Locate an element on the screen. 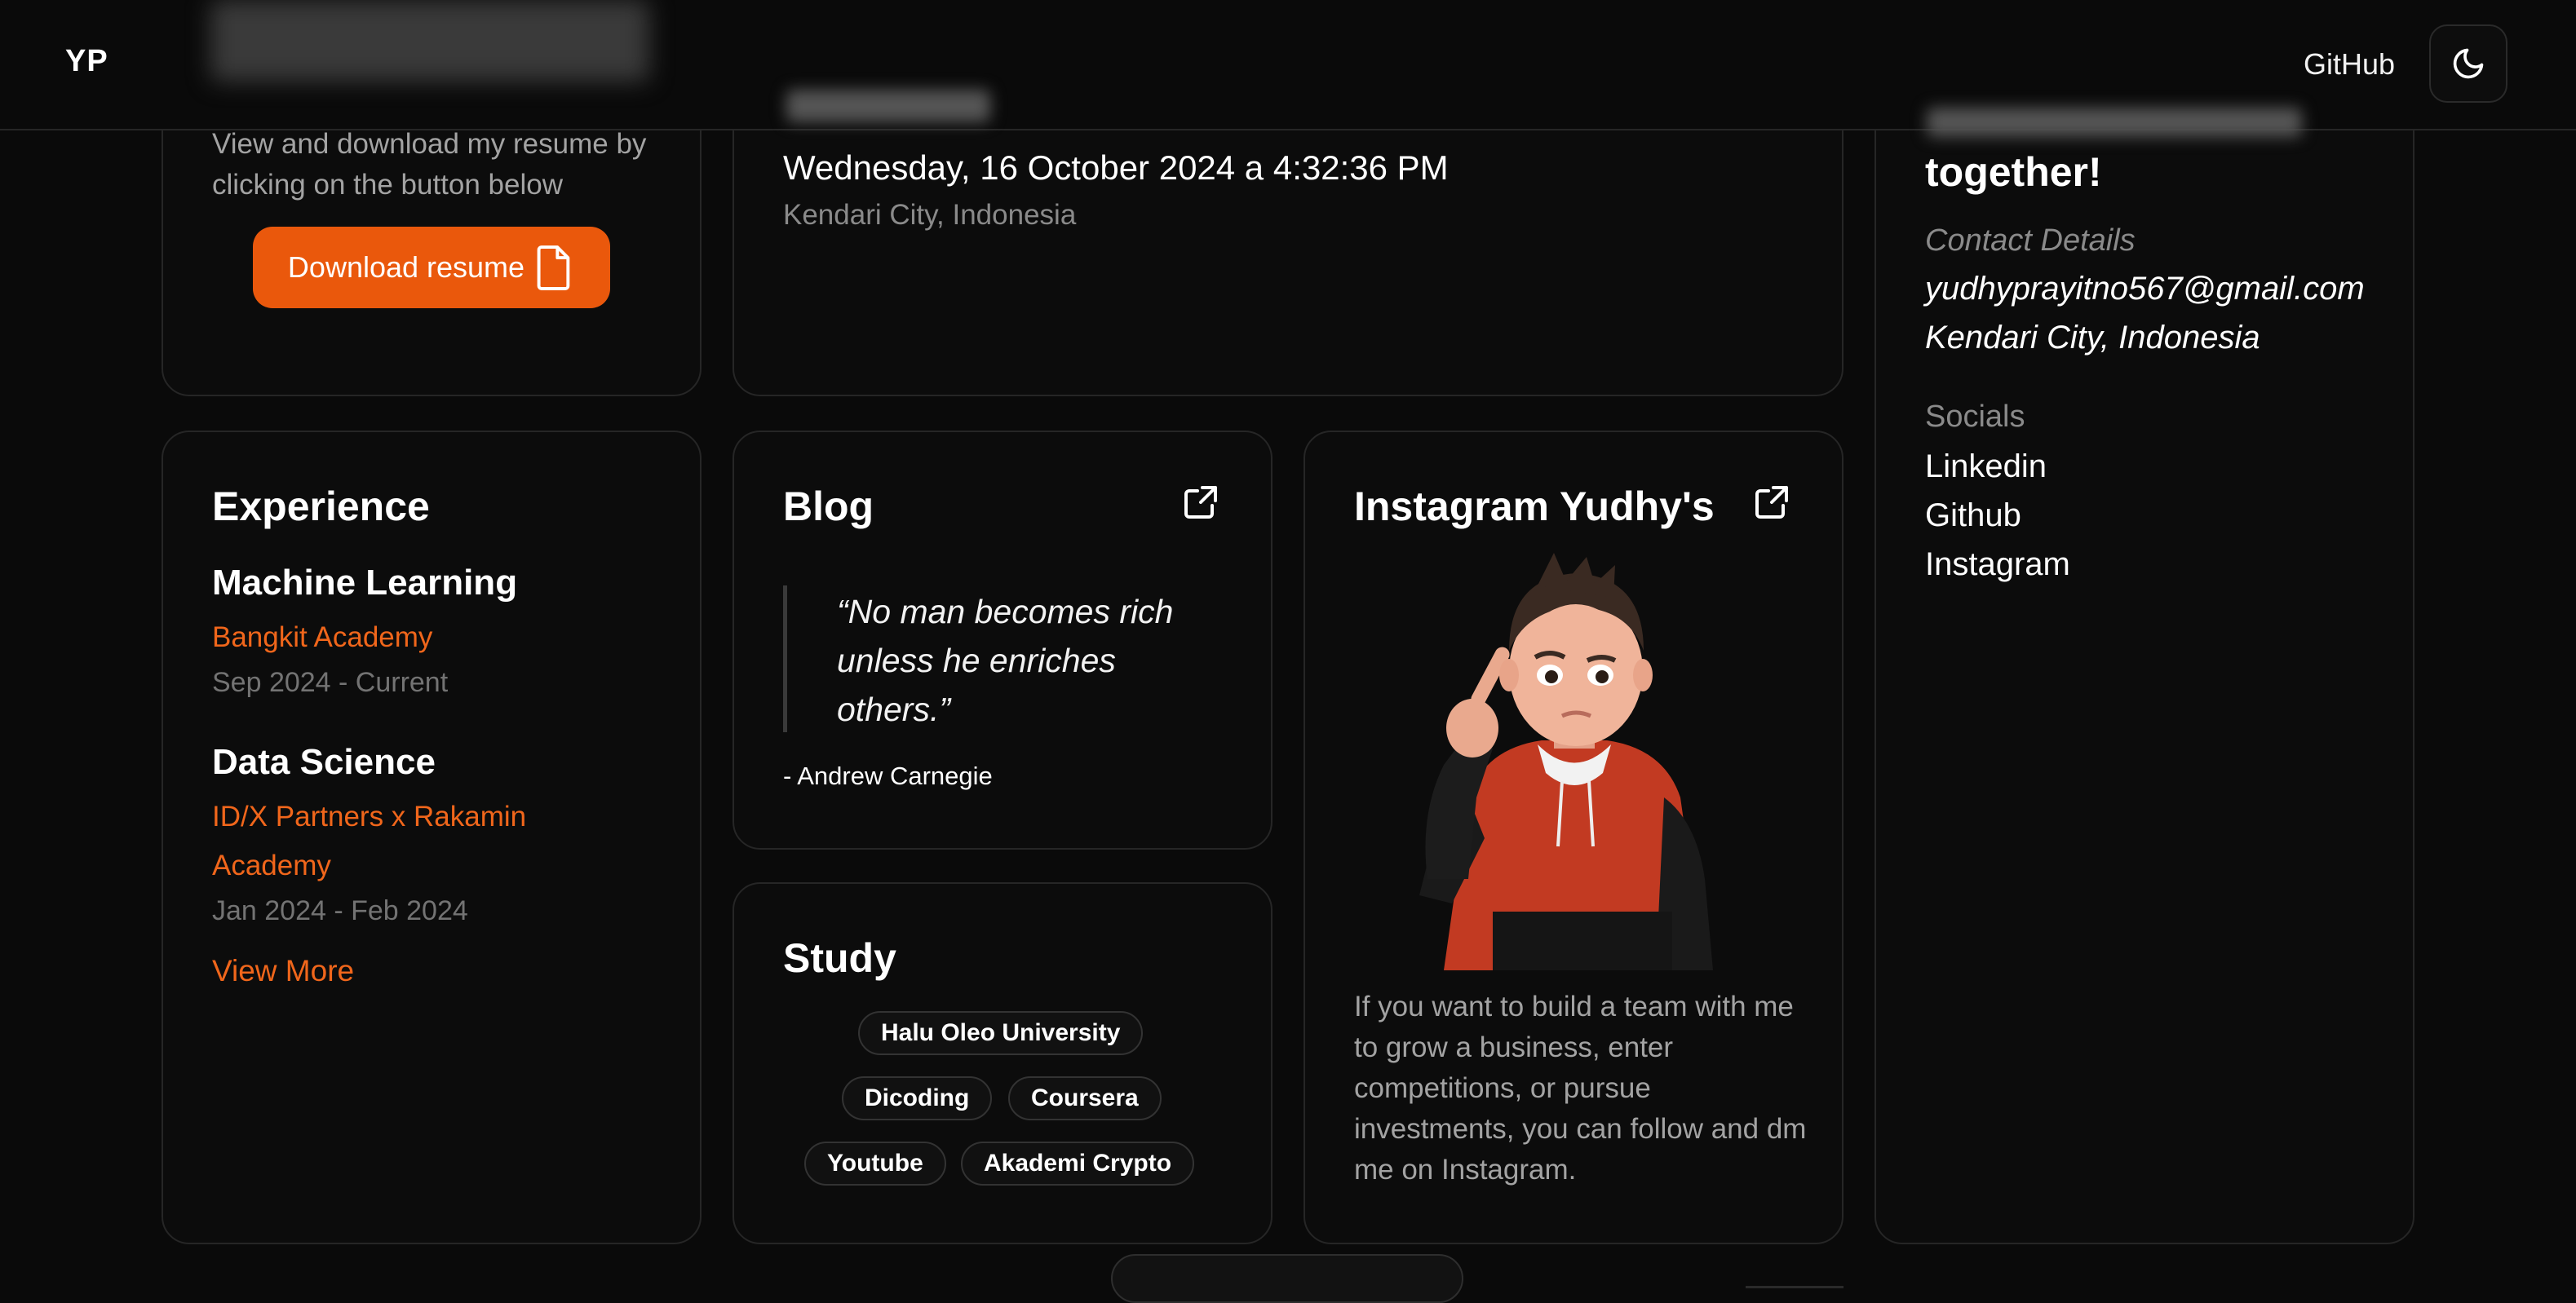  datetime-location: Kendari City, Indonesia is located at coordinates (930, 215).